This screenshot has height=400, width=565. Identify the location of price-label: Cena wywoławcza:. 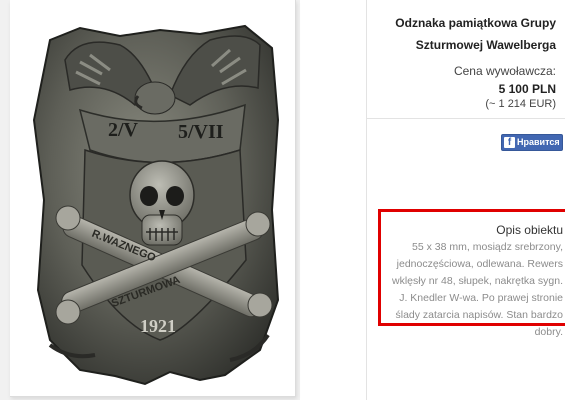
(504, 71).